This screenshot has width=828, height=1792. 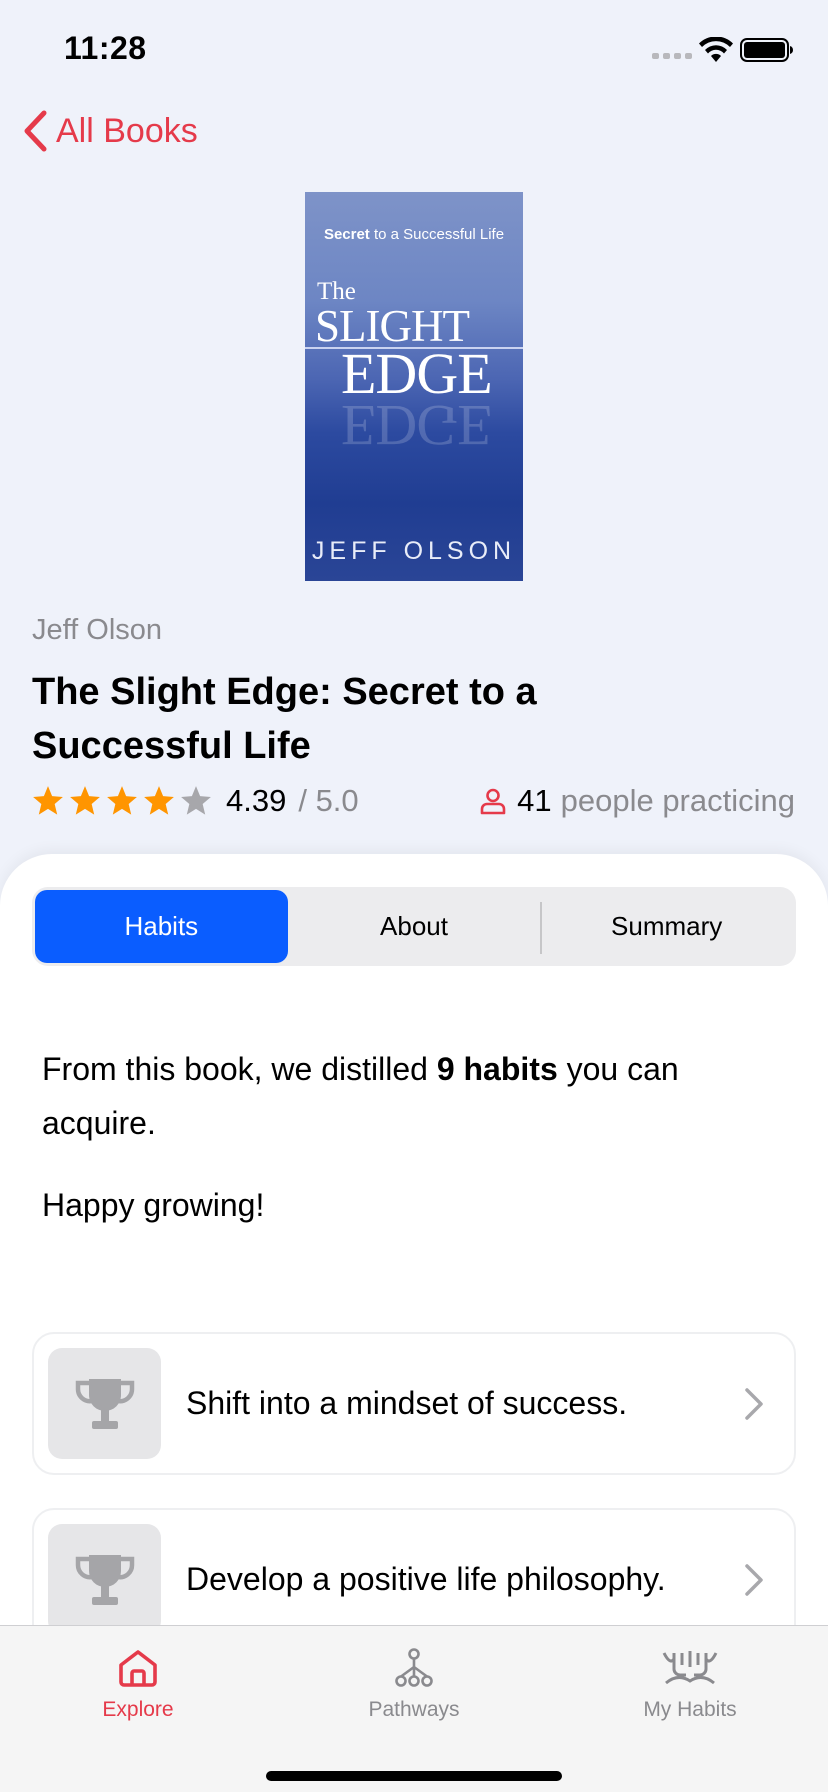 What do you see at coordinates (414, 50) in the screenshot?
I see `status-bar: 11:28` at bounding box center [414, 50].